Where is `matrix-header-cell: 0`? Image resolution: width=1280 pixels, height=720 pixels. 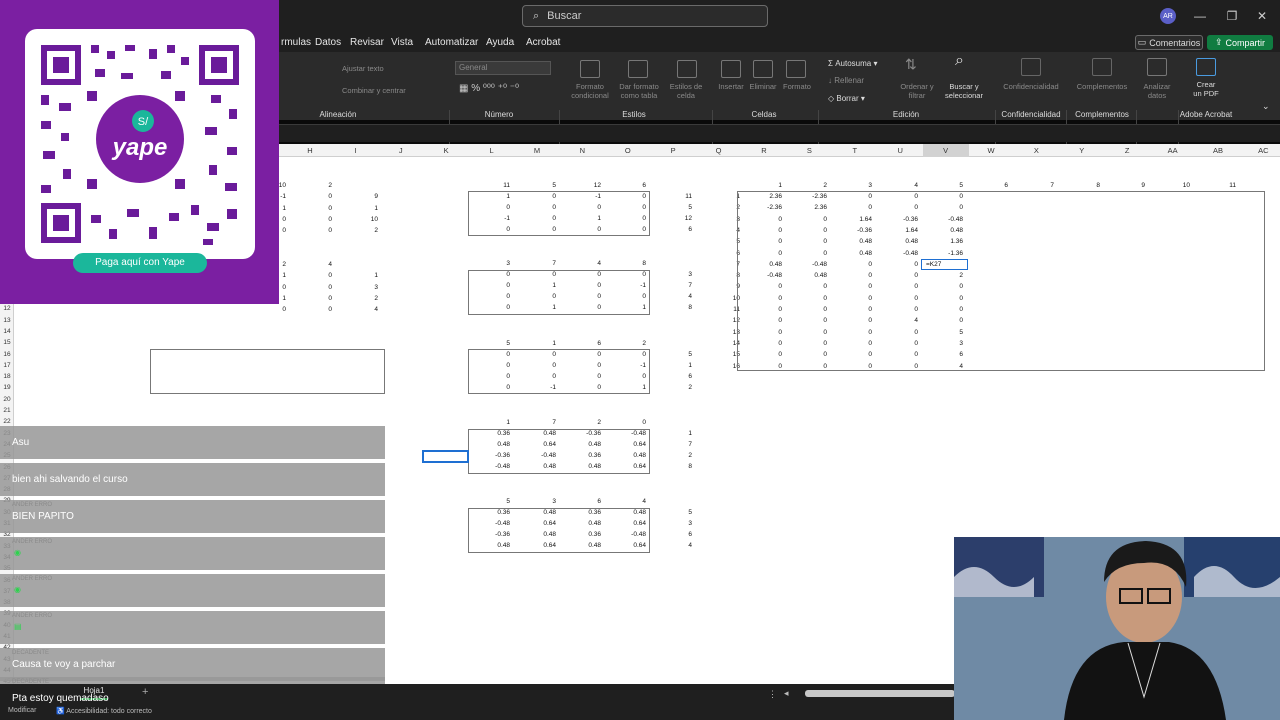
matrix-header-cell: 0 is located at coordinates (626, 423).